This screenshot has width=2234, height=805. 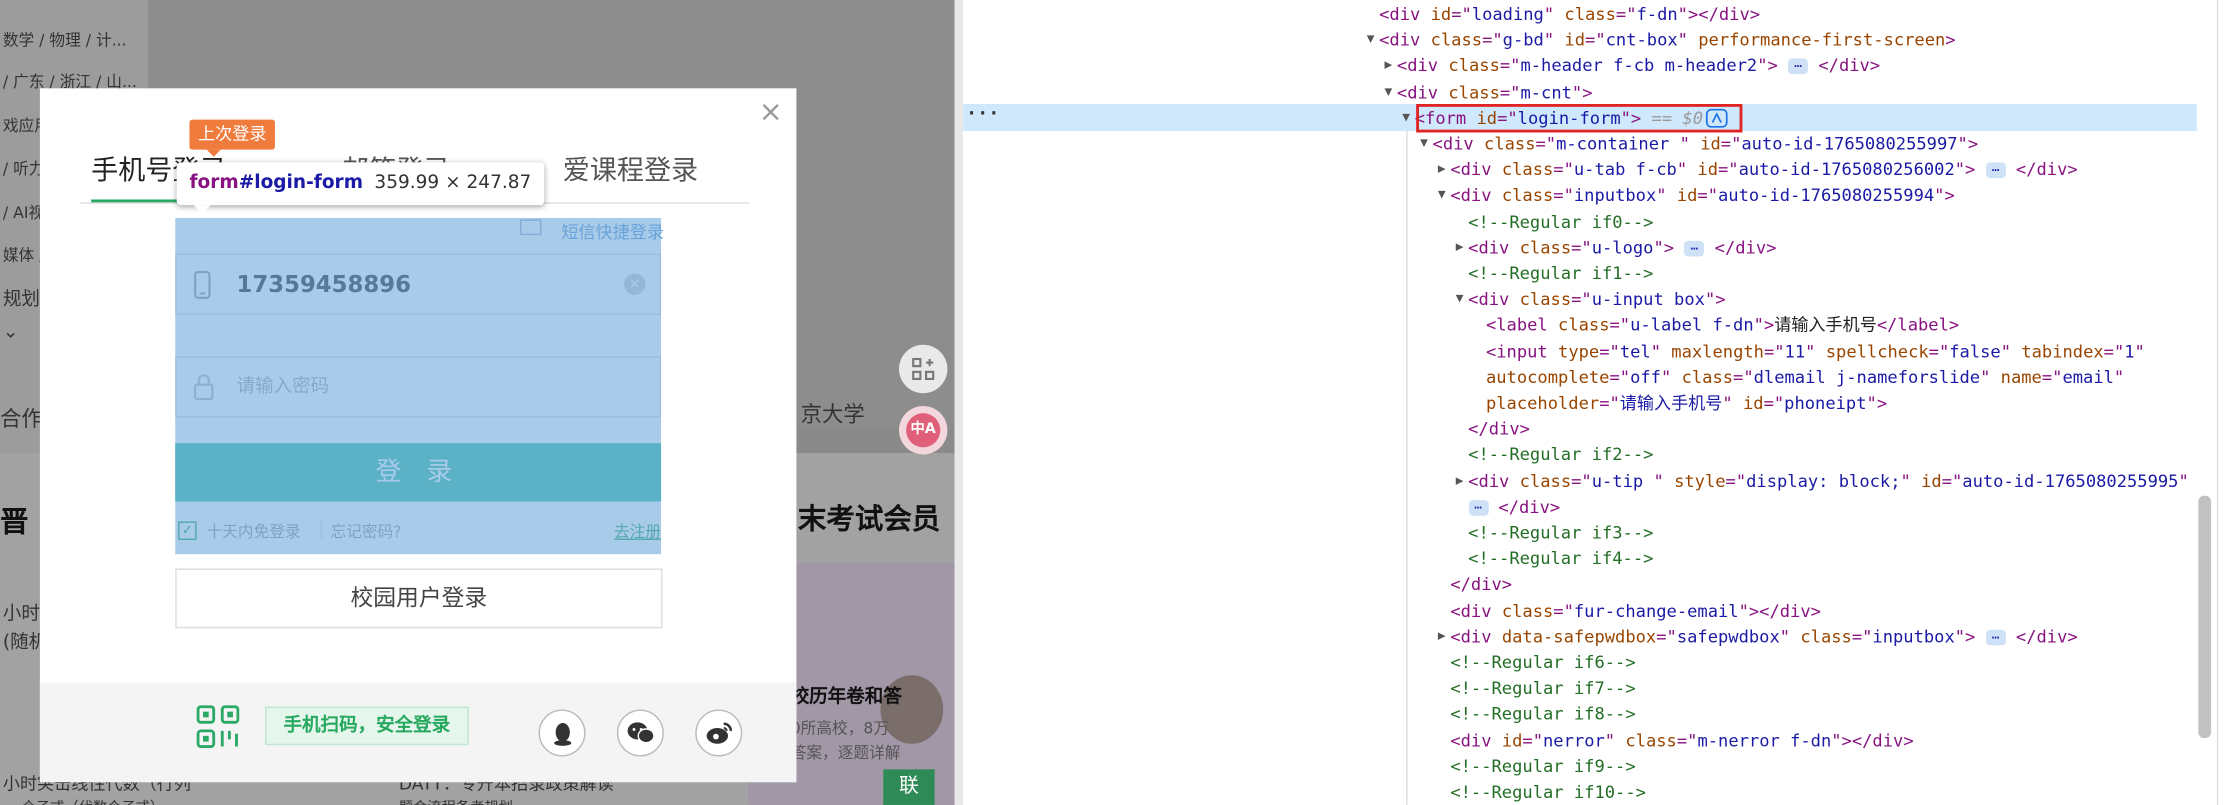 I want to click on pane-divider, so click(x=959, y=402).